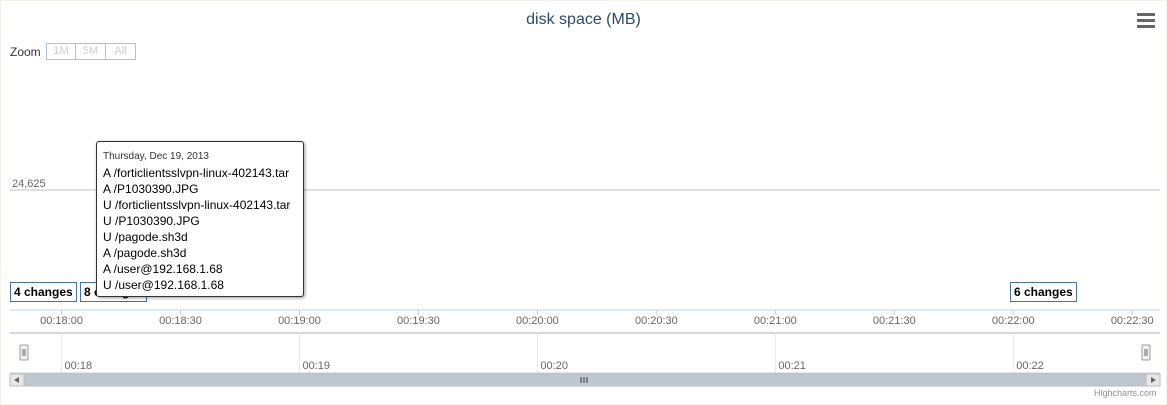 This screenshot has height=405, width=1167. Describe the element at coordinates (196, 173) in the screenshot. I see `tooltip-line: A /forticlientsslvpn-linux-402143.tar` at that location.